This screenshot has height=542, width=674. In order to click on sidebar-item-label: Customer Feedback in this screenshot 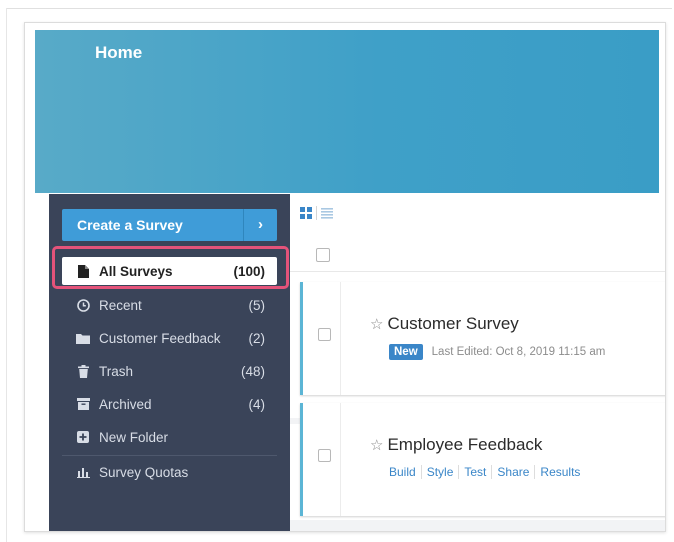, I will do `click(160, 338)`.